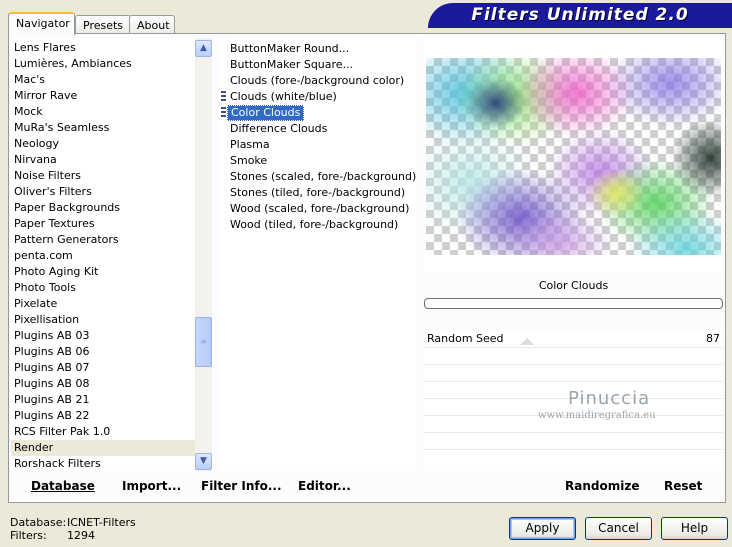 This screenshot has height=547, width=732. Describe the element at coordinates (103, 368) in the screenshot. I see `category-item: Plugins AB 07` at that location.